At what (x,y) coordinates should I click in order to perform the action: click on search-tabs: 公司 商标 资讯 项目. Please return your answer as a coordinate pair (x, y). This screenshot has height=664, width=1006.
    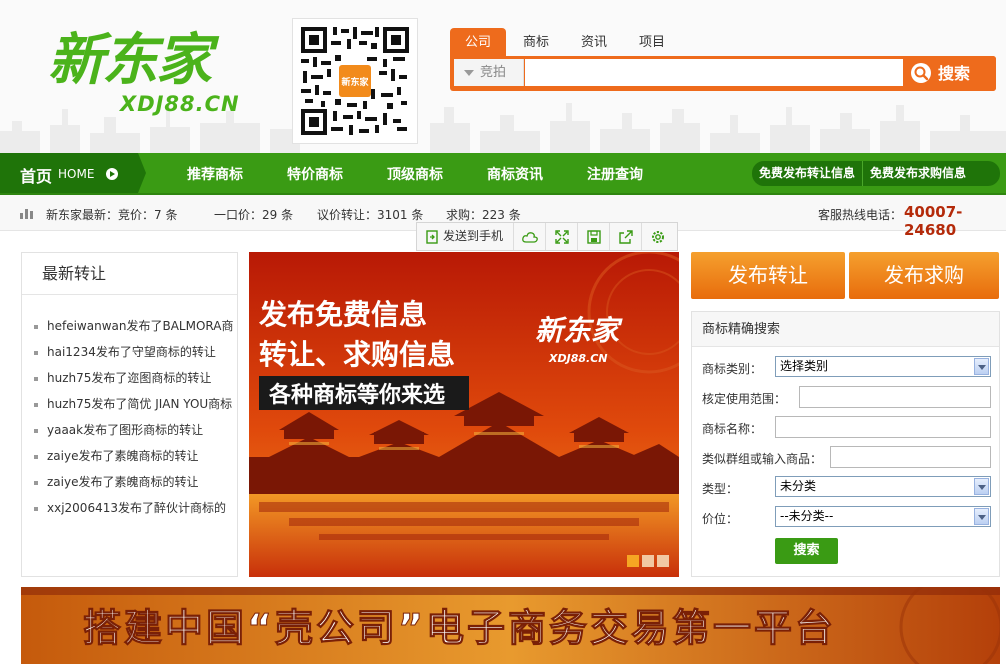
    Looking at the image, I should click on (566, 42).